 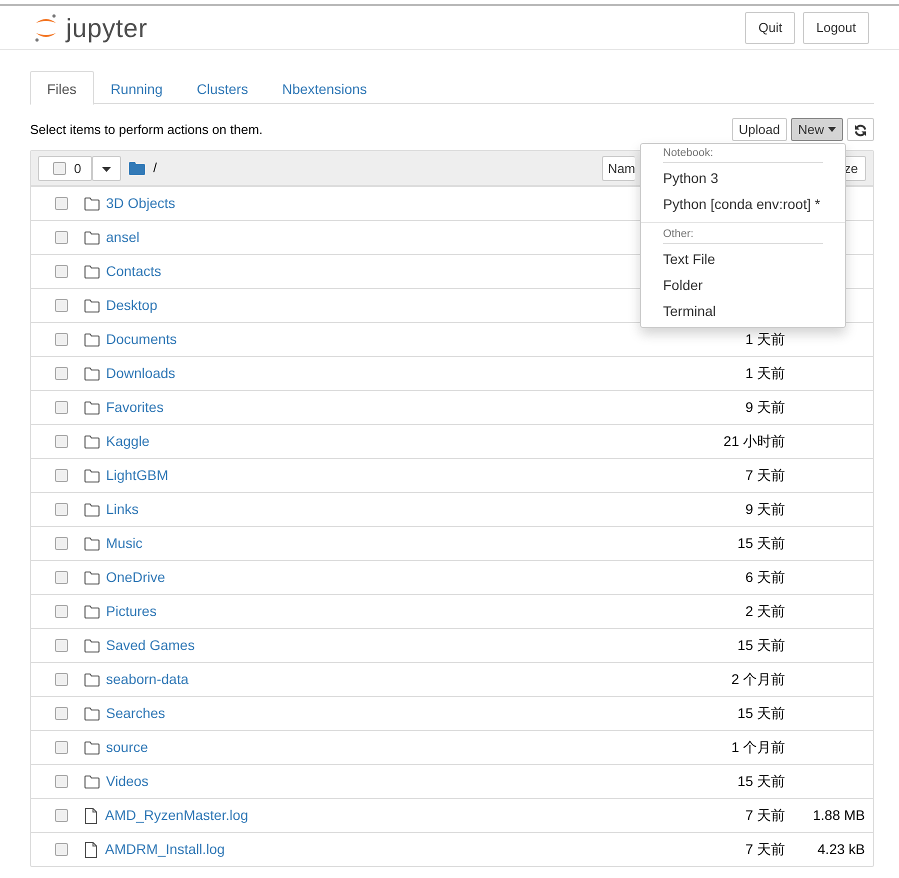 I want to click on file-link: Favorites, so click(x=135, y=407).